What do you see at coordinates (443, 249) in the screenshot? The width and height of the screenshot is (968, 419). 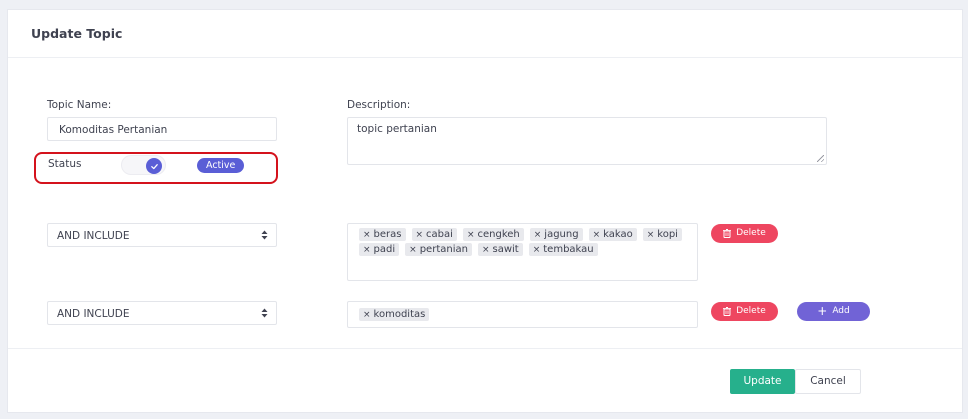 I see `keyword-tag-label: pertanian` at bounding box center [443, 249].